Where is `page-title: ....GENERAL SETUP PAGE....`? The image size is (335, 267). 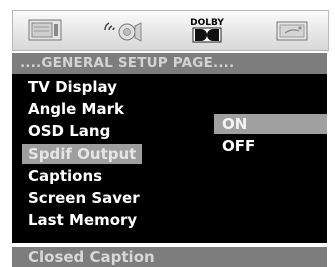
page-title: ....GENERAL SETUP PAGE.... is located at coordinates (127, 63).